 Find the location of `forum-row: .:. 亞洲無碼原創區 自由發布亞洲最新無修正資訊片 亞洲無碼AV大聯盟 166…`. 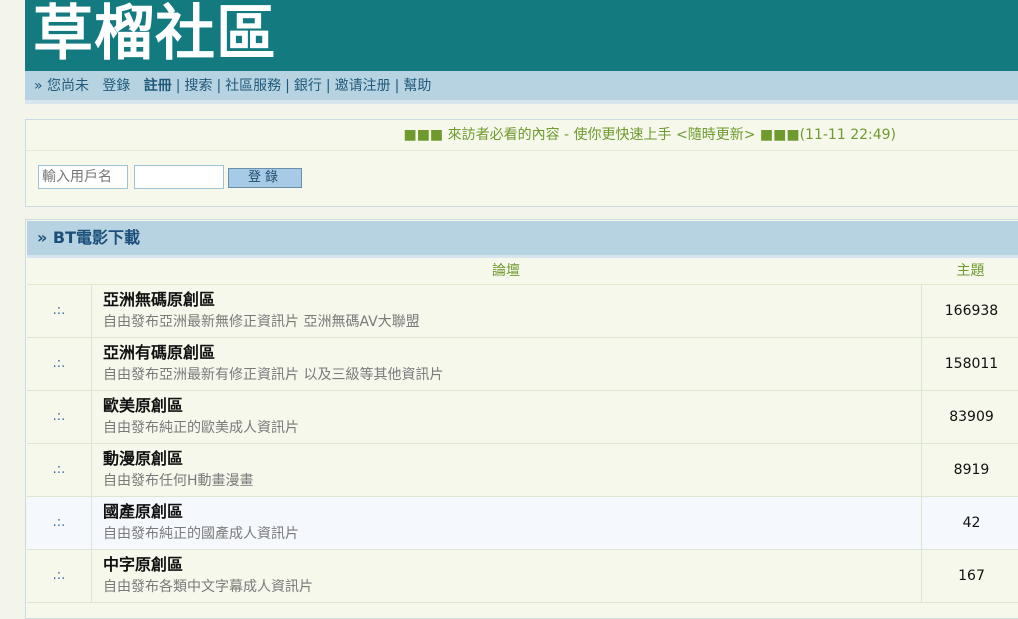

forum-row: .:. 亞洲無碼原創區 自由發布亞洲最新無修正資訊片 亞洲無碼AV大聯盟 166… is located at coordinates (522, 311).